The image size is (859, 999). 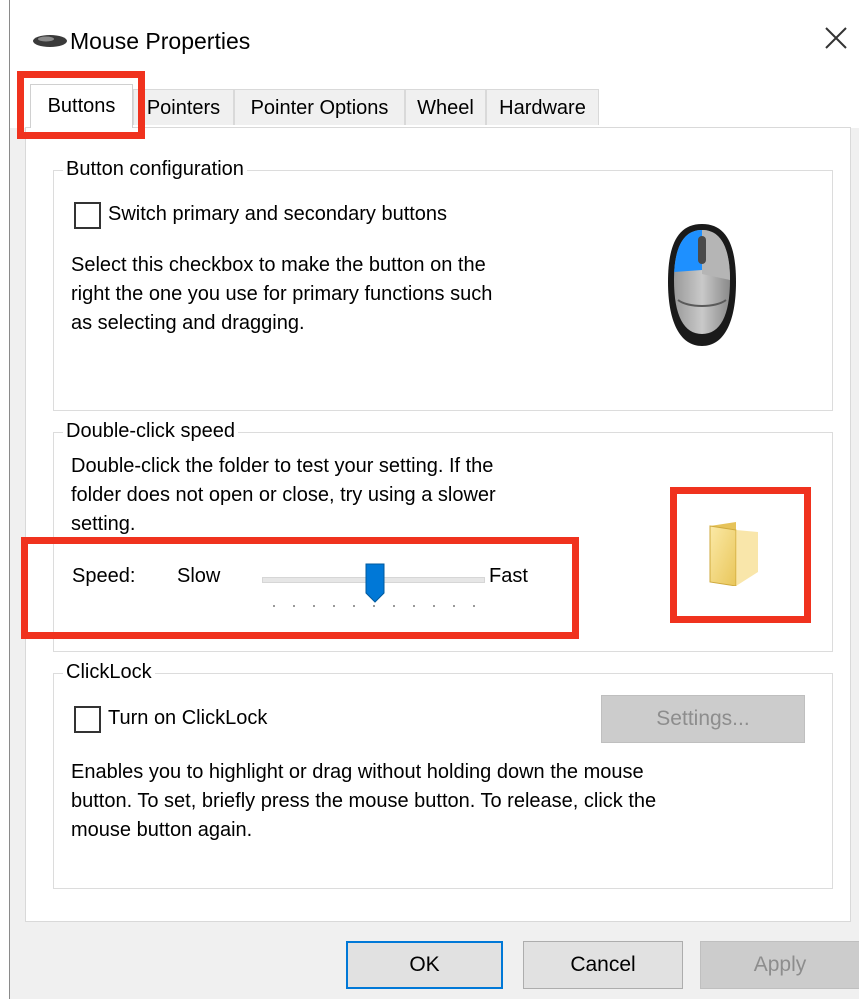 What do you see at coordinates (424, 965) in the screenshot?
I see `ok-button: OK` at bounding box center [424, 965].